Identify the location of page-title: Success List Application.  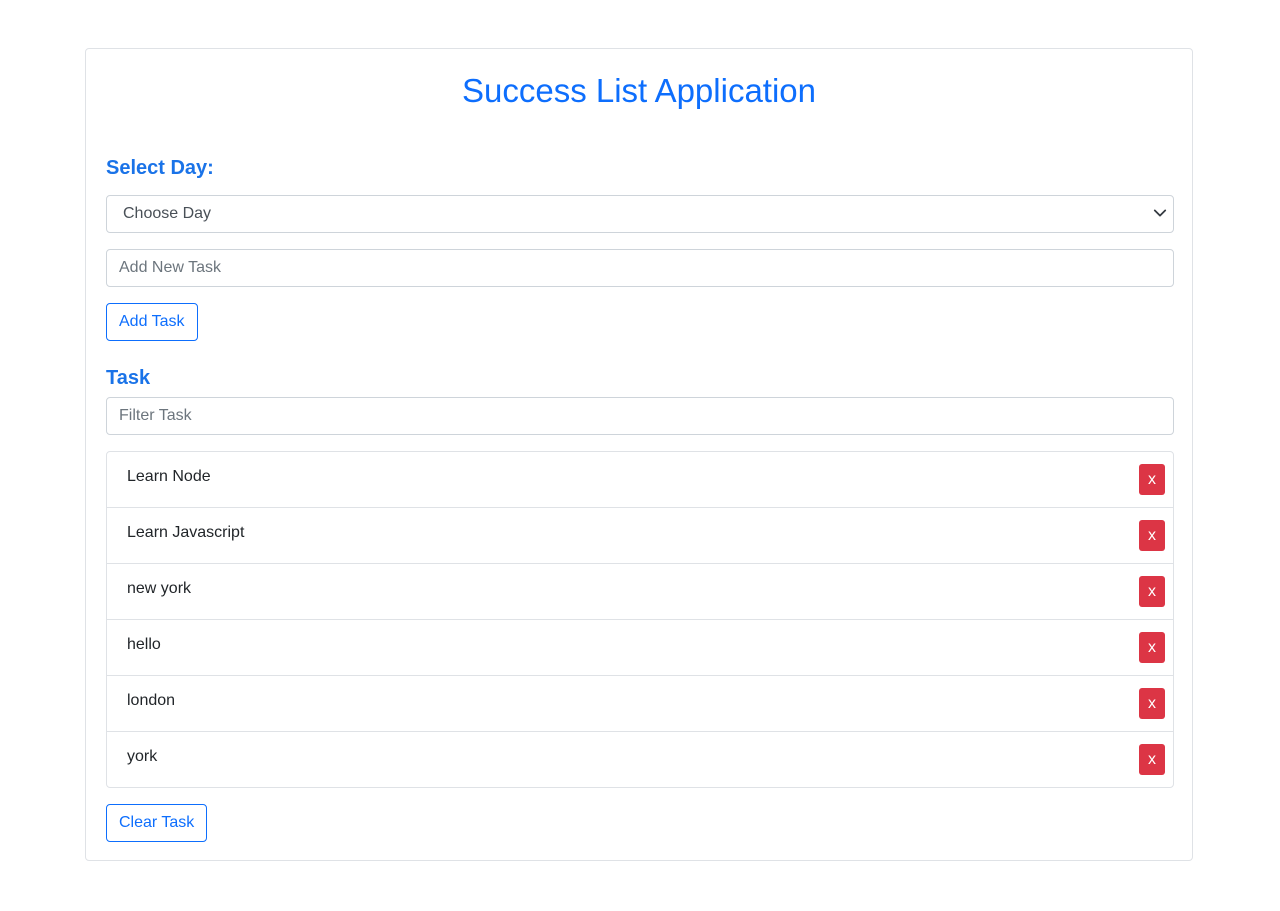
(639, 90).